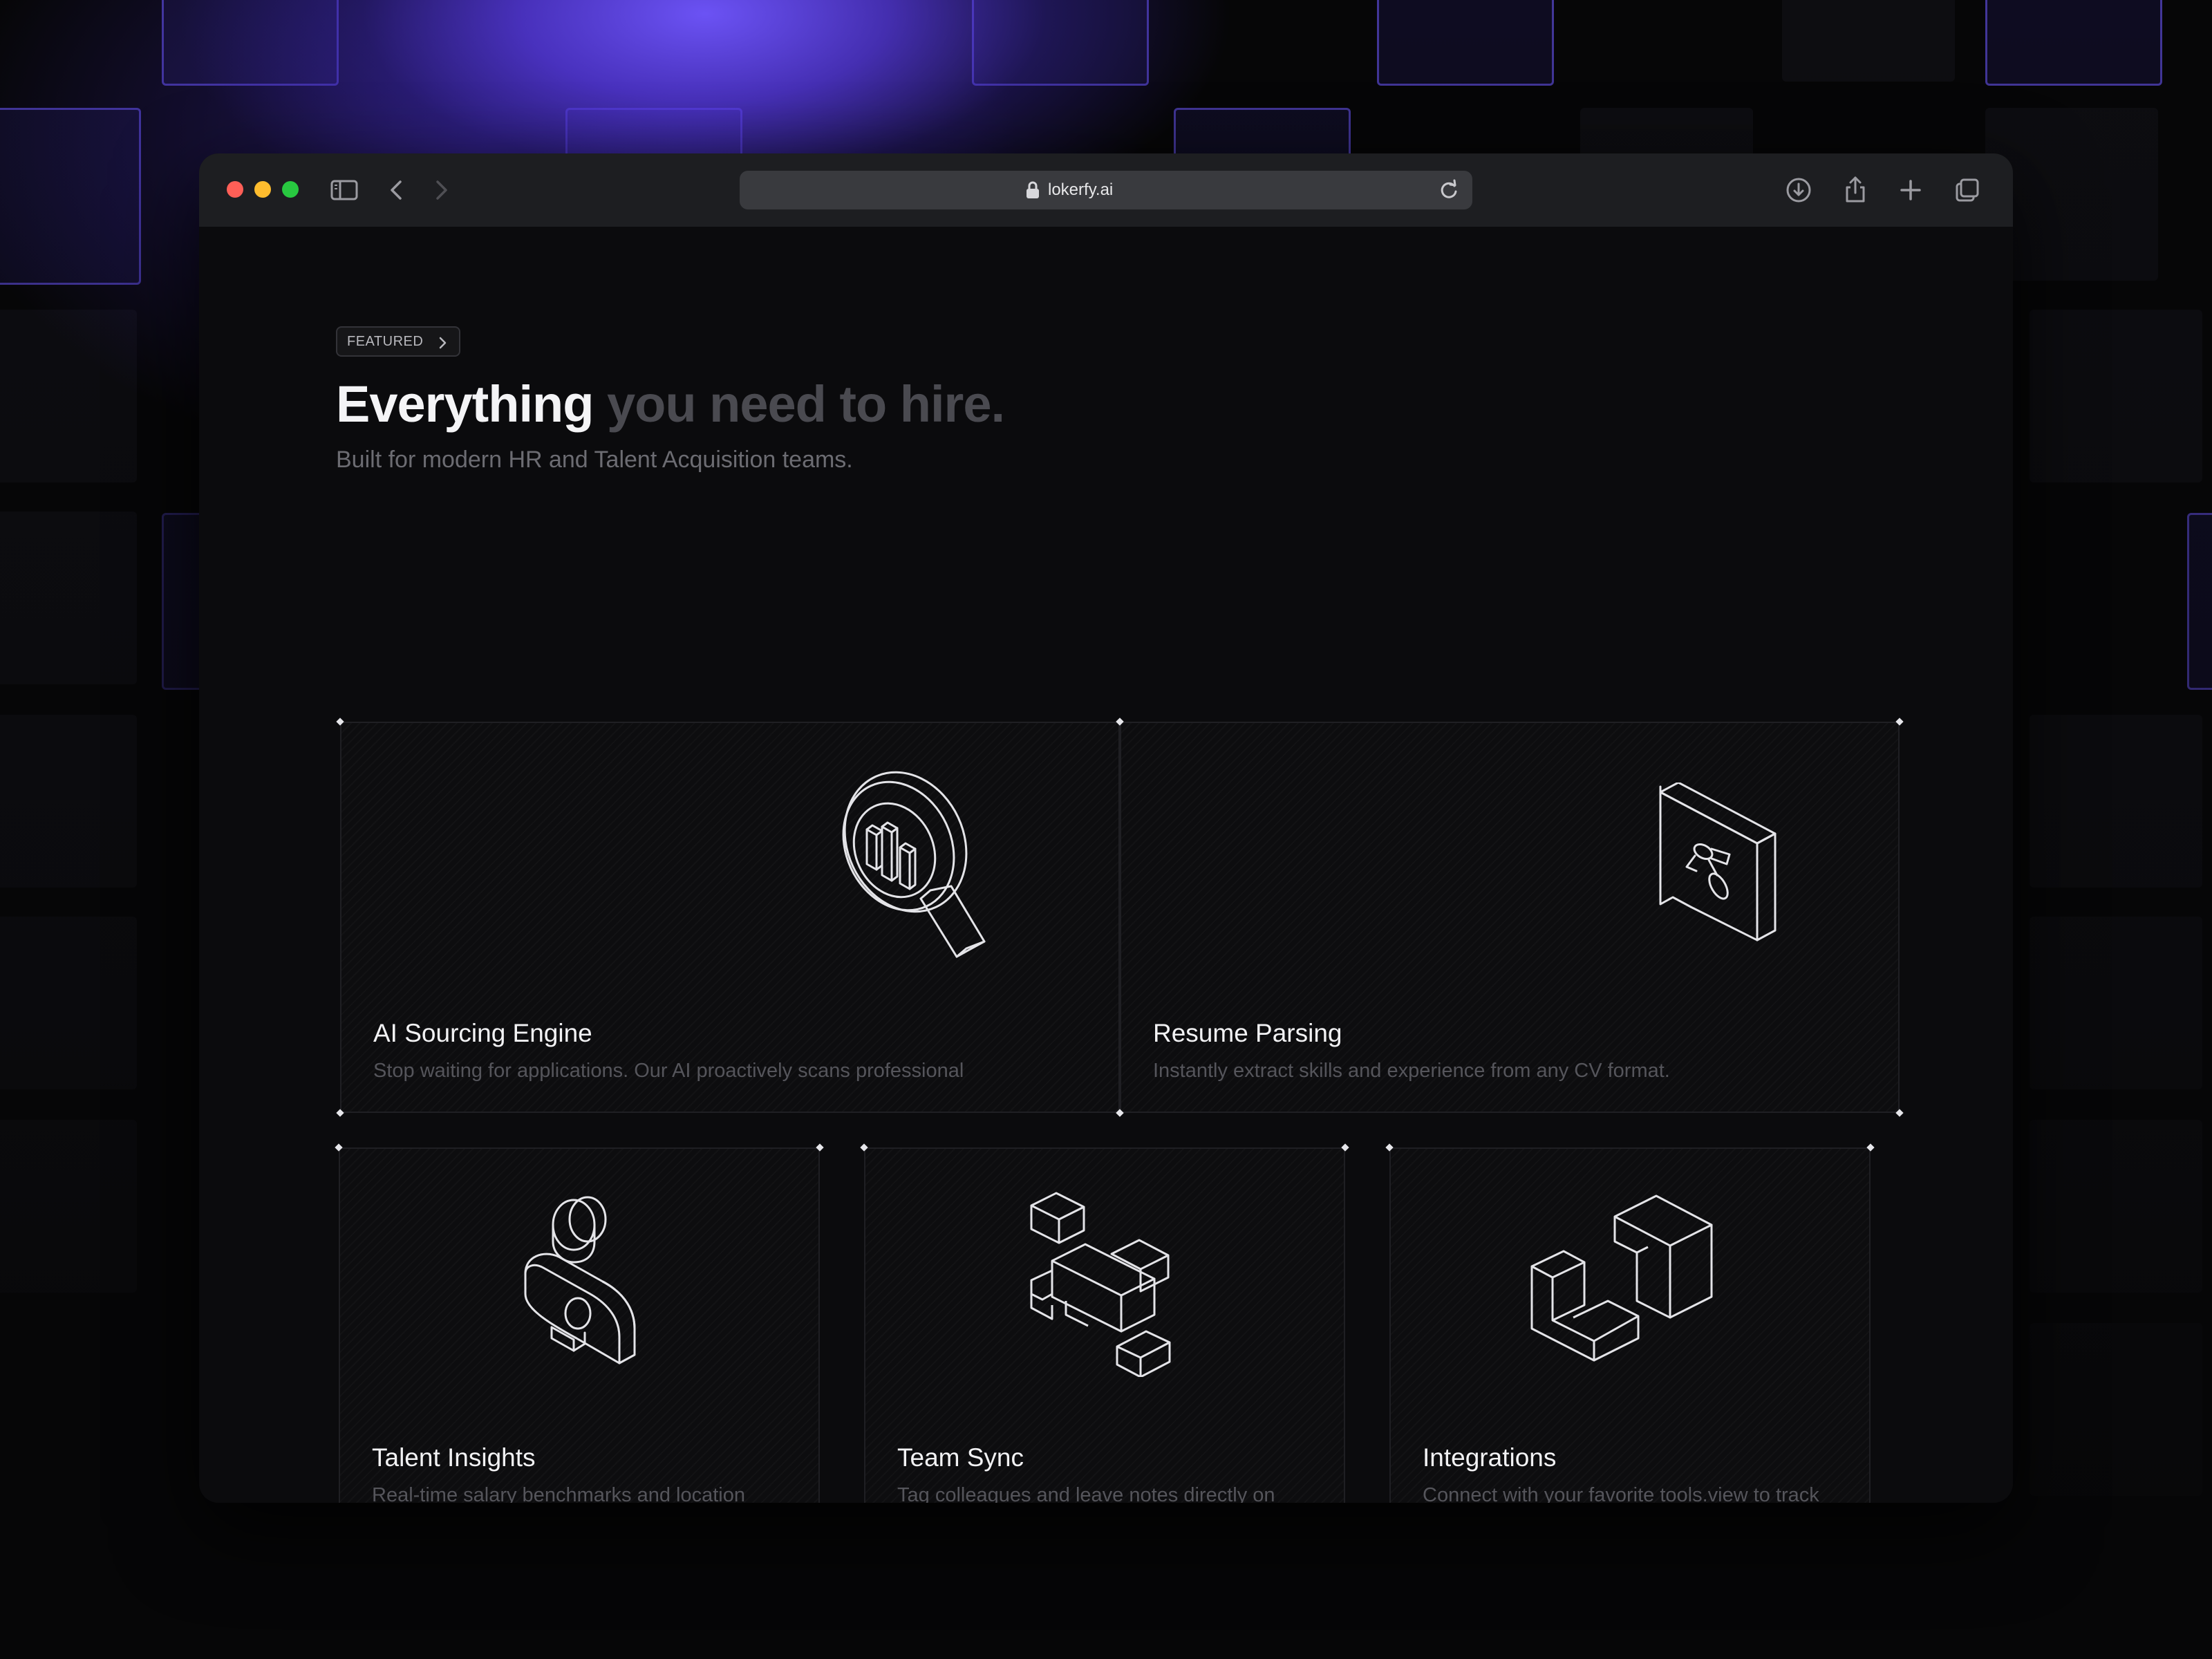 The image size is (2212, 1659). Describe the element at coordinates (262, 190) in the screenshot. I see `minimize-window-button` at that location.